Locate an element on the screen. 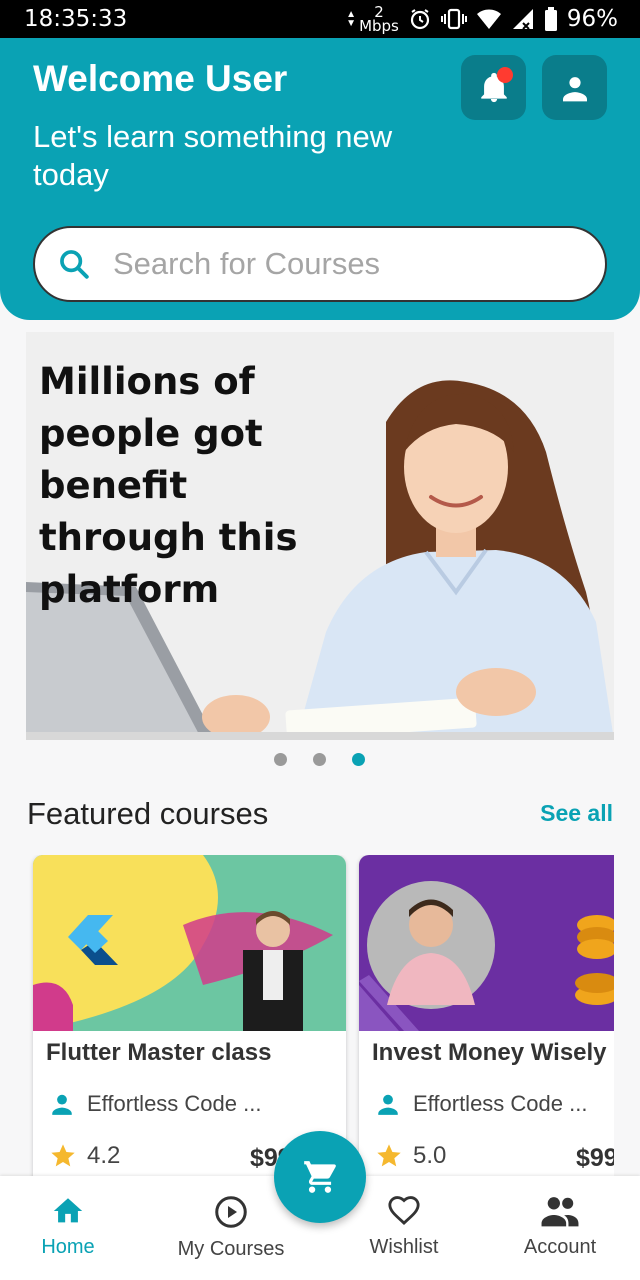  nav-wishlist: Wishlist is located at coordinates (404, 1226).